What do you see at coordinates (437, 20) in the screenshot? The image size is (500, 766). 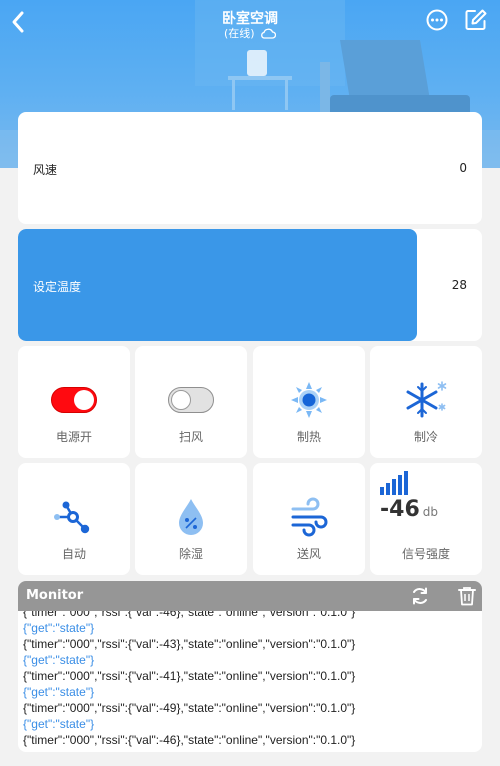 I see `more-circle-icon` at bounding box center [437, 20].